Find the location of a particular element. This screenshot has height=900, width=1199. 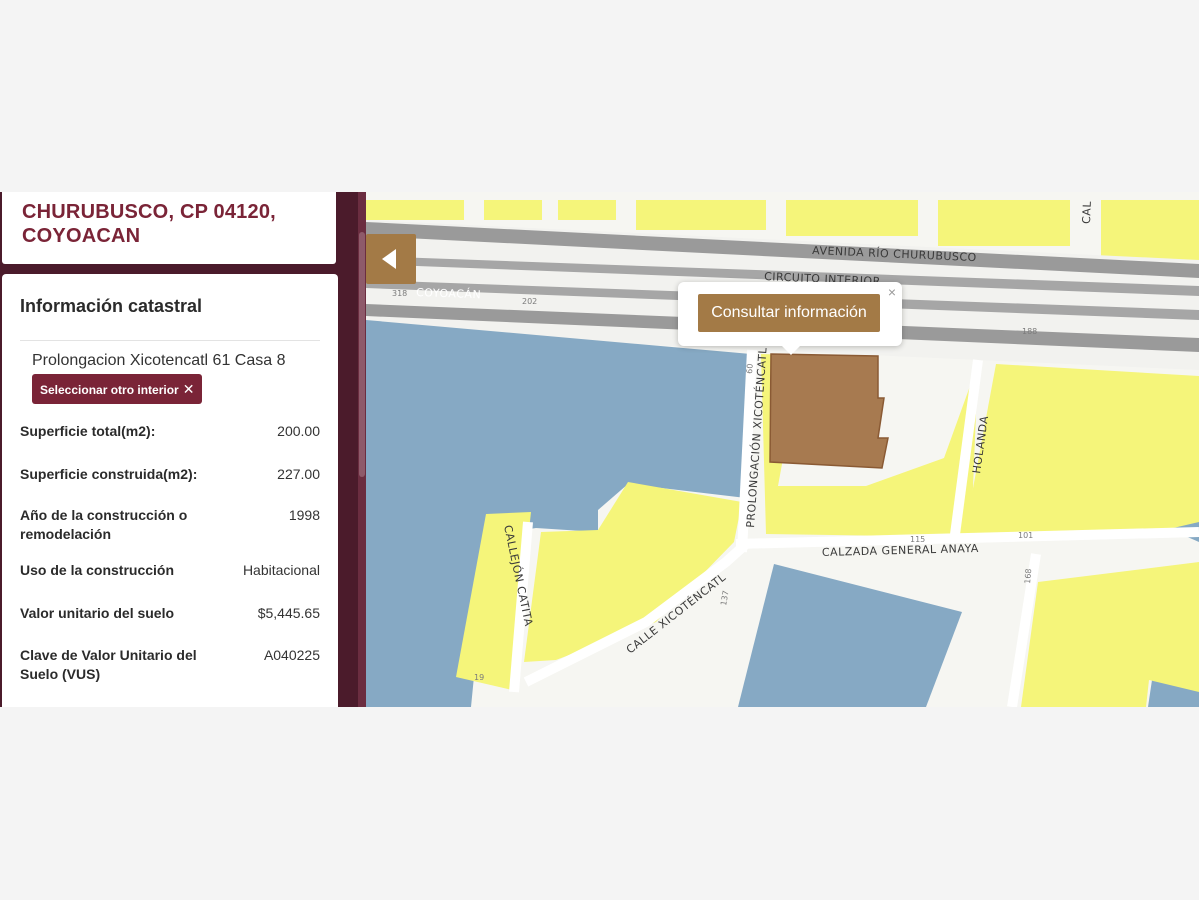

chevron-left-icon is located at coordinates (389, 259).